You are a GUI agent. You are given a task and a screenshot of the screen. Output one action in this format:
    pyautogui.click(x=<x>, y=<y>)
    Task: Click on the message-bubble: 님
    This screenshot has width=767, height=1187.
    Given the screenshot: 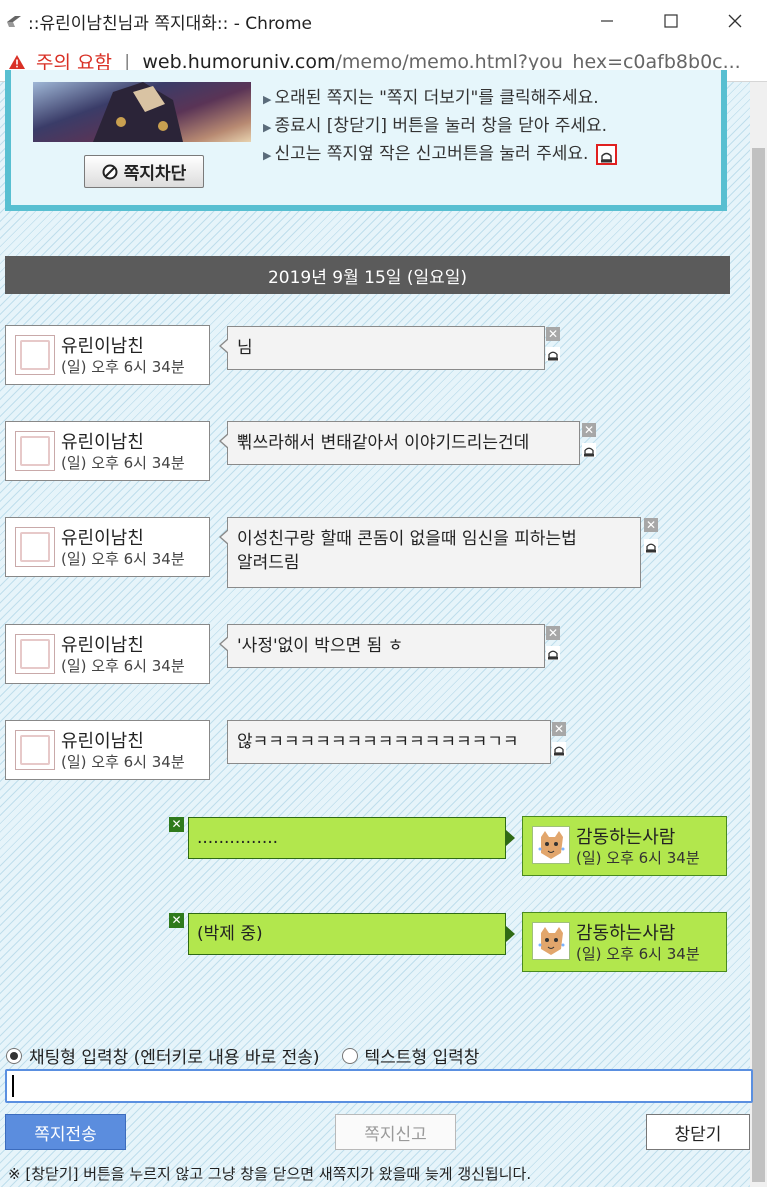 What is the action you would take?
    pyautogui.click(x=382, y=348)
    